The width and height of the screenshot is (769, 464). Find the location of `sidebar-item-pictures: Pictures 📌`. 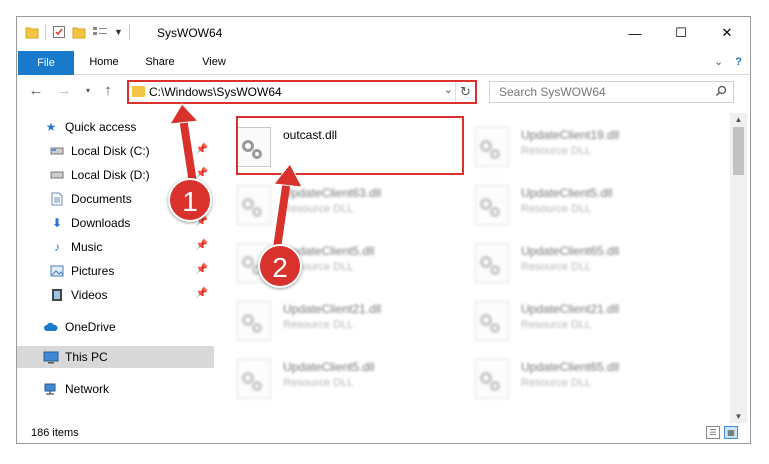

sidebar-item-pictures: Pictures 📌 is located at coordinates (115, 271).